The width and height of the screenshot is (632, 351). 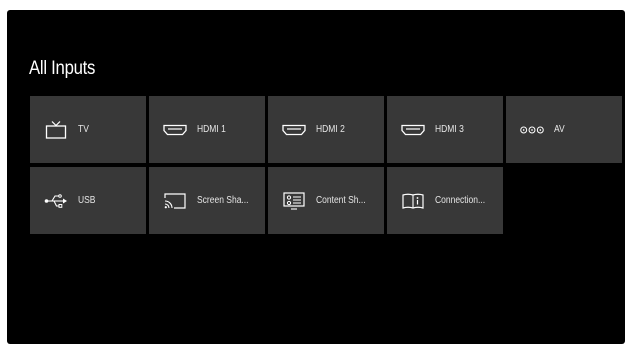 I want to click on input-label: HDMI 3, so click(x=449, y=129).